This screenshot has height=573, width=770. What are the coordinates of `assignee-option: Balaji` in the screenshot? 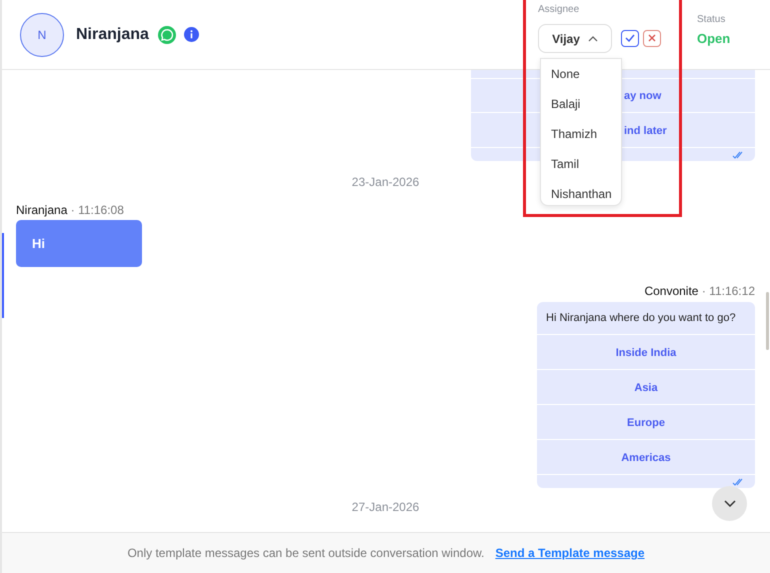 It's located at (581, 104).